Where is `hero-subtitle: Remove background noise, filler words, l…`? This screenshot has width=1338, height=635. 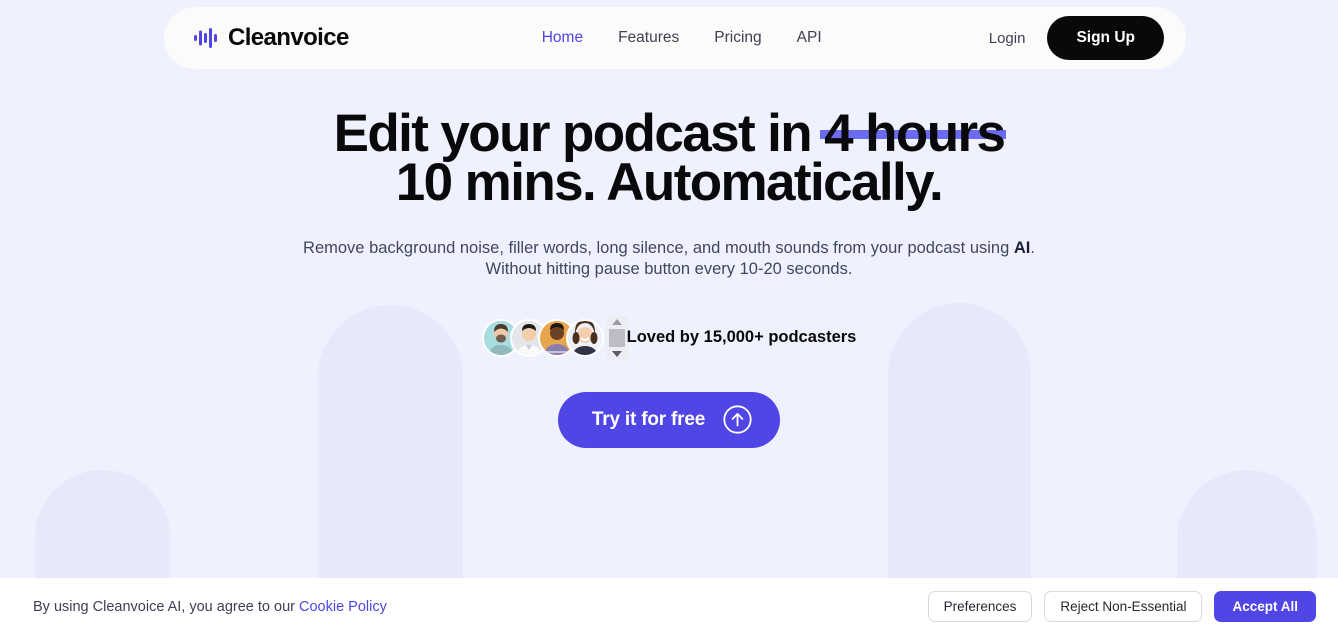 hero-subtitle: Remove background noise, filler words, l… is located at coordinates (669, 259).